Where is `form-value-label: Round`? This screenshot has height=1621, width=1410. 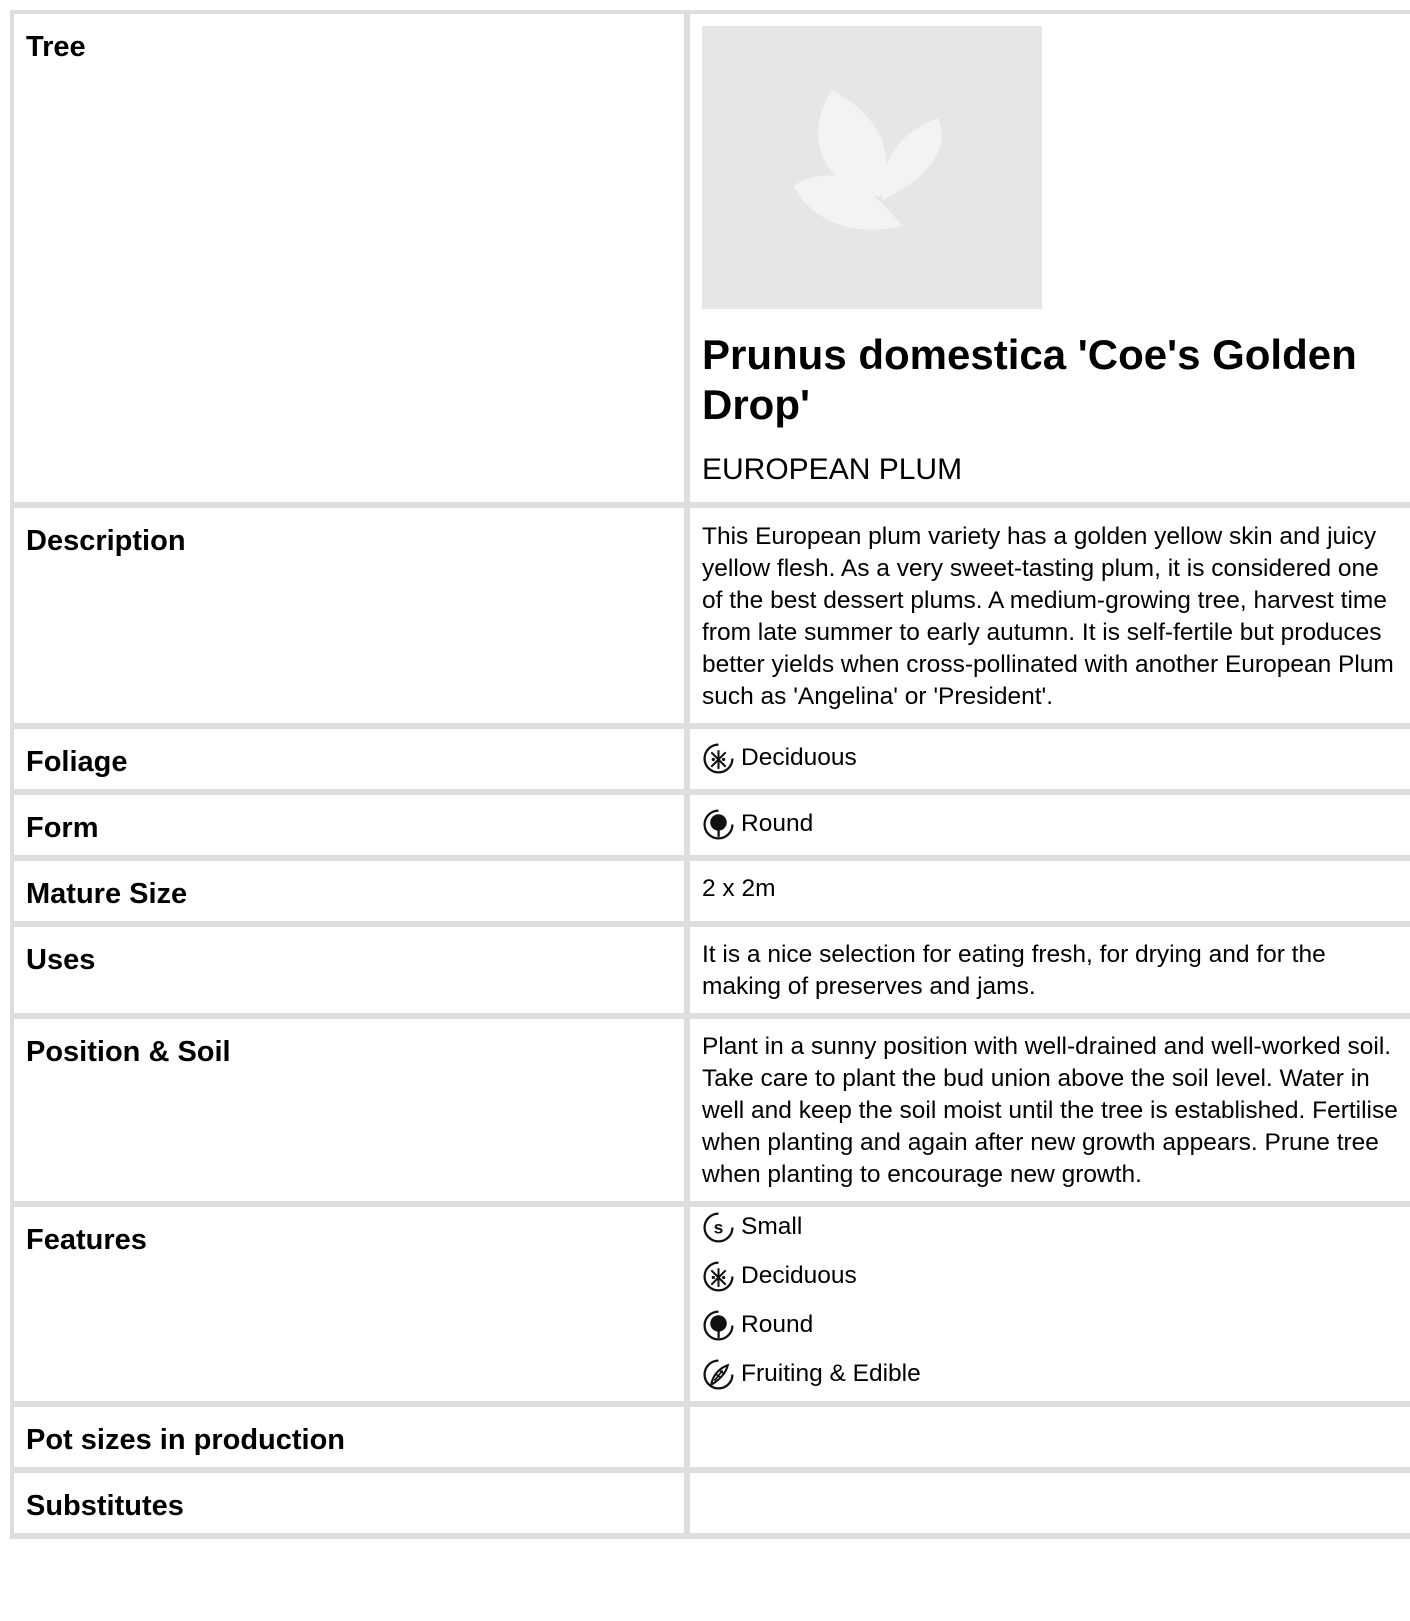
form-value-label: Round is located at coordinates (777, 823).